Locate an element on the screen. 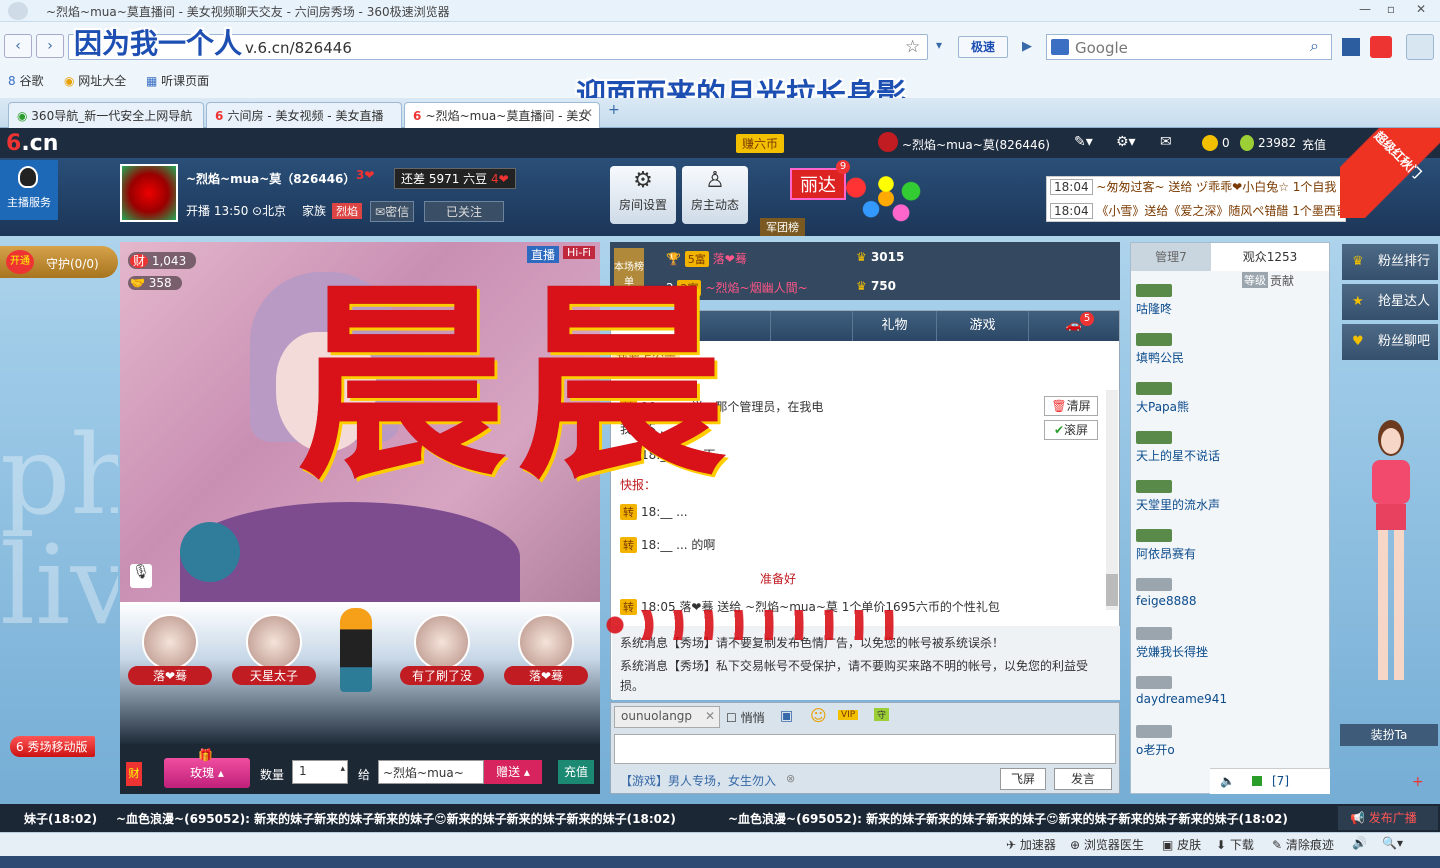  publish-broadcast-button: 📢 发布广播 is located at coordinates (1388, 818).